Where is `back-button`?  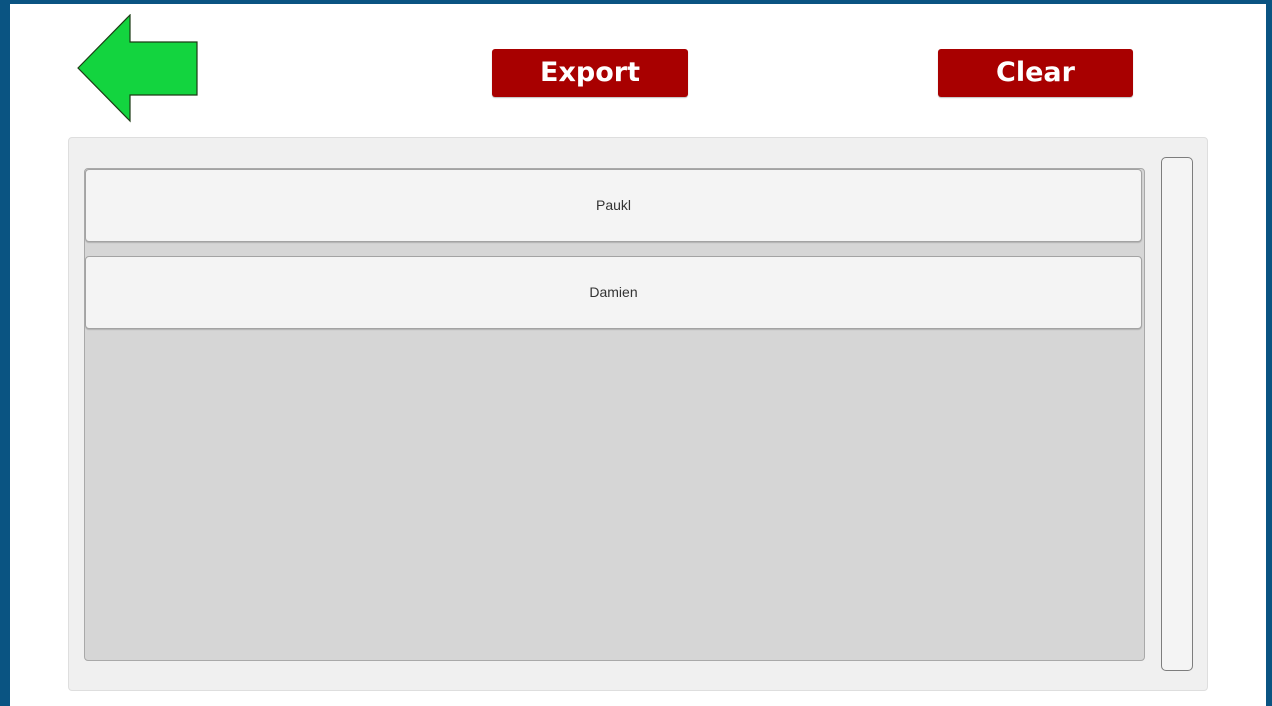 back-button is located at coordinates (138, 69).